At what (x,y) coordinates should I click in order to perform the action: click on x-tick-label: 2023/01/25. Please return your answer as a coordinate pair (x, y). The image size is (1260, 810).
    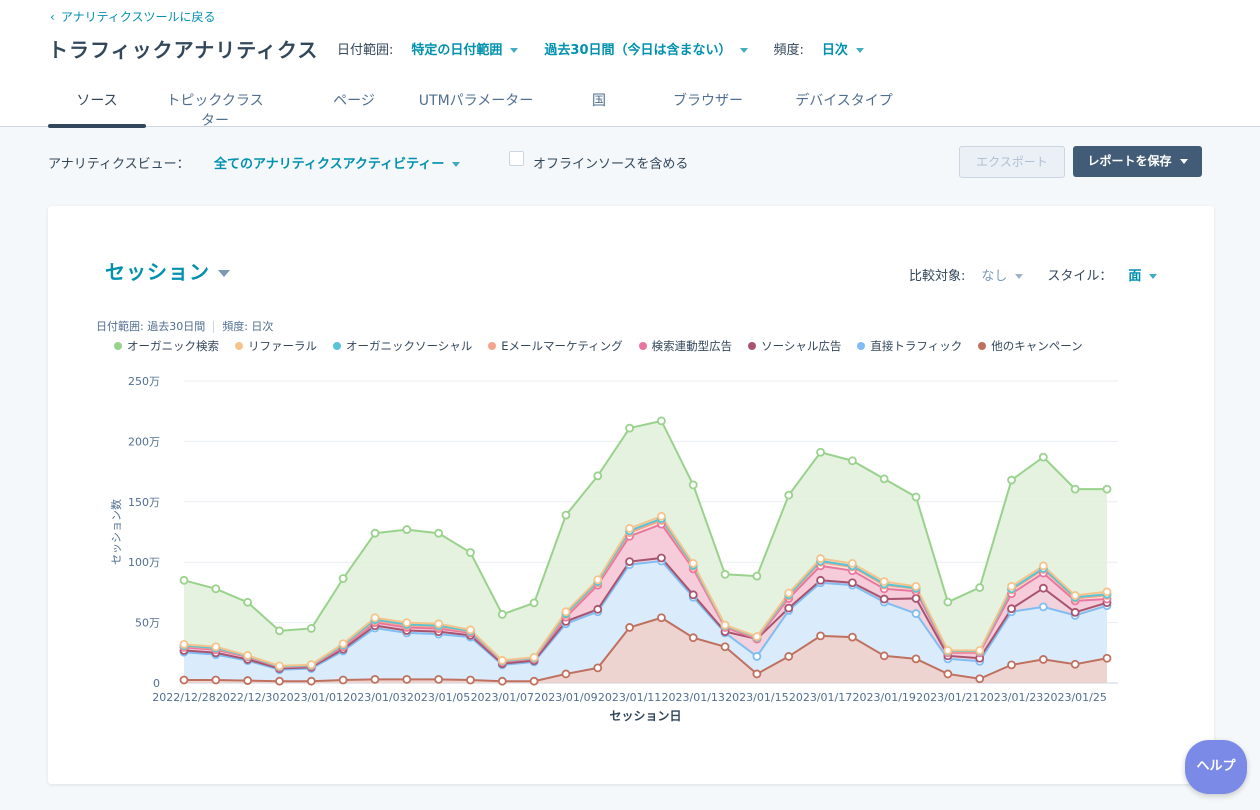
    Looking at the image, I should click on (1074, 697).